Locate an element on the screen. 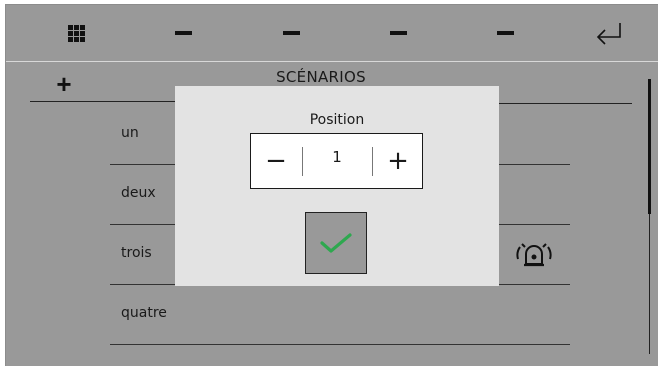 This screenshot has width=658, height=366. scroll-thumb is located at coordinates (649, 146).